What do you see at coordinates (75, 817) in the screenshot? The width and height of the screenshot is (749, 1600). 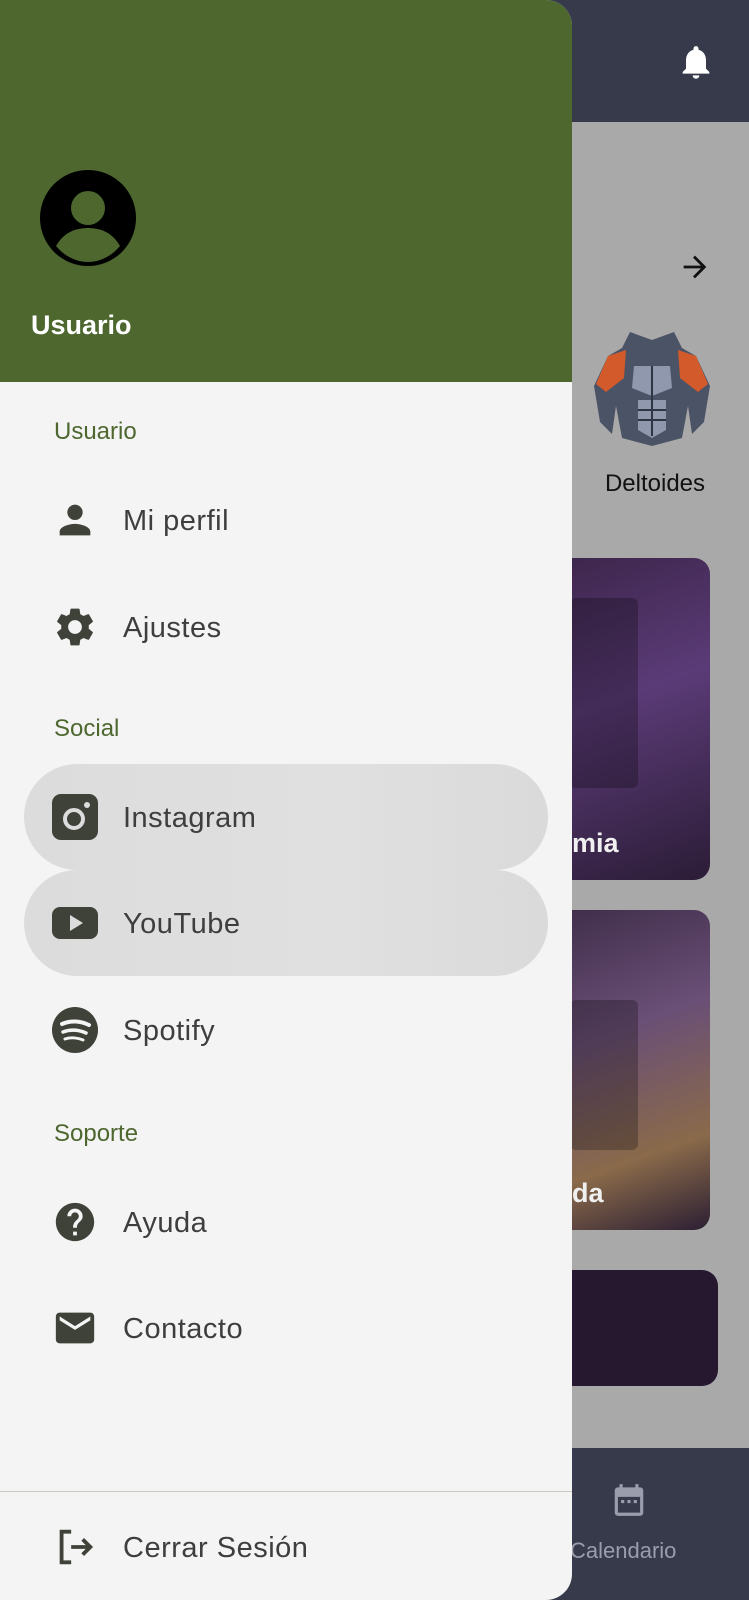 I see `instagram-icon` at bounding box center [75, 817].